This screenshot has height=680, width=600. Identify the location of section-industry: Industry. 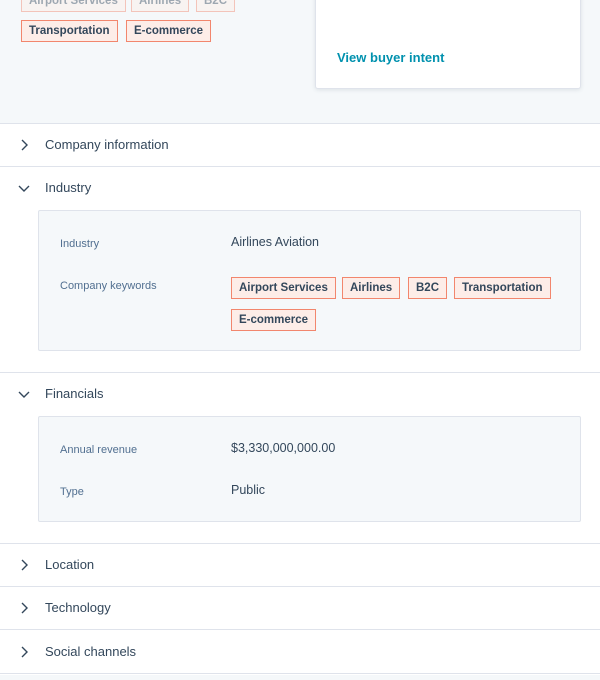
(300, 188).